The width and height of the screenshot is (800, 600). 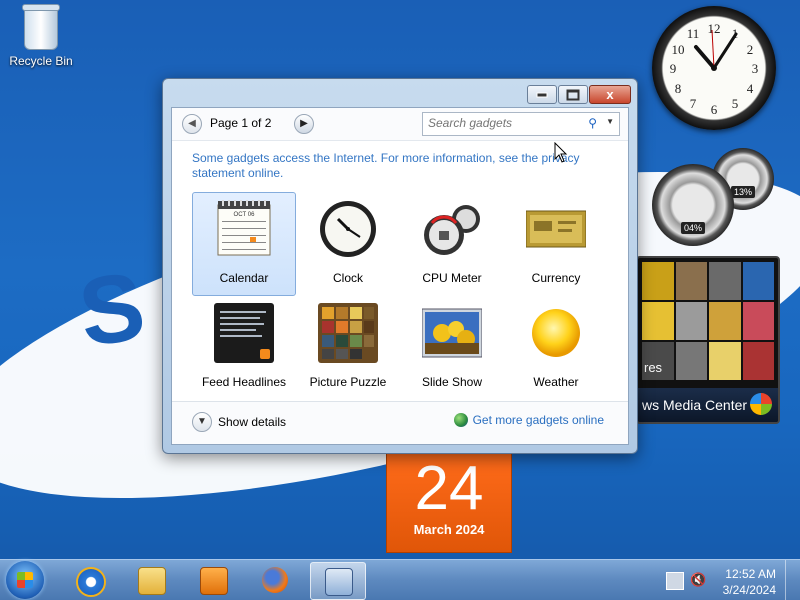 I want to click on dropdown-arrow-icon: ▼, so click(x=610, y=121).